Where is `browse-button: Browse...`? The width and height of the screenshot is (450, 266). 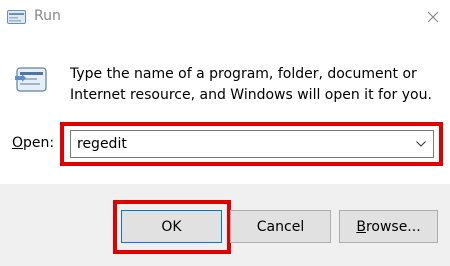 browse-button: Browse... is located at coordinates (388, 226).